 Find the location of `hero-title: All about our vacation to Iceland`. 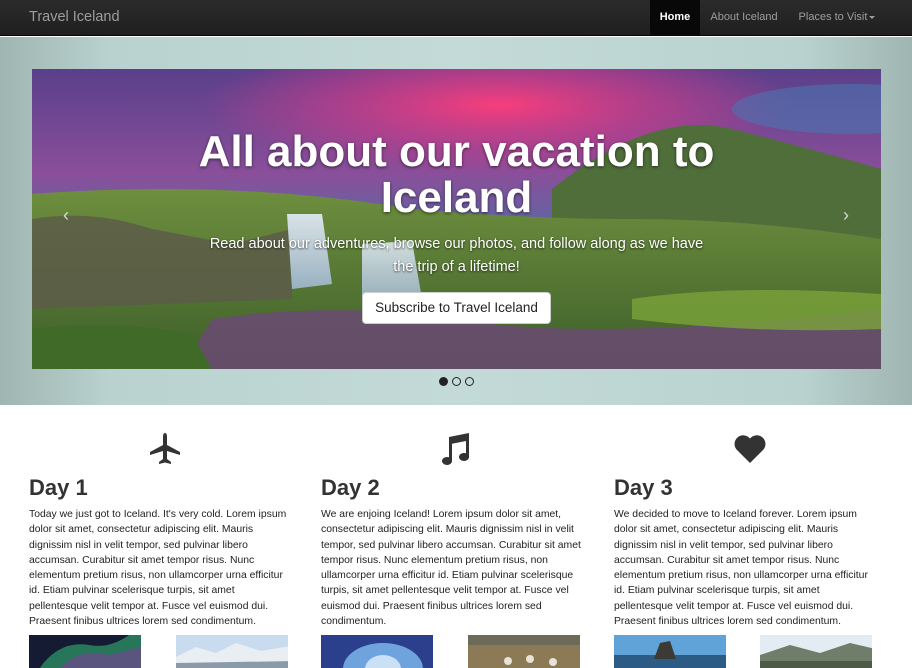

hero-title: All about our vacation to Iceland is located at coordinates (456, 174).